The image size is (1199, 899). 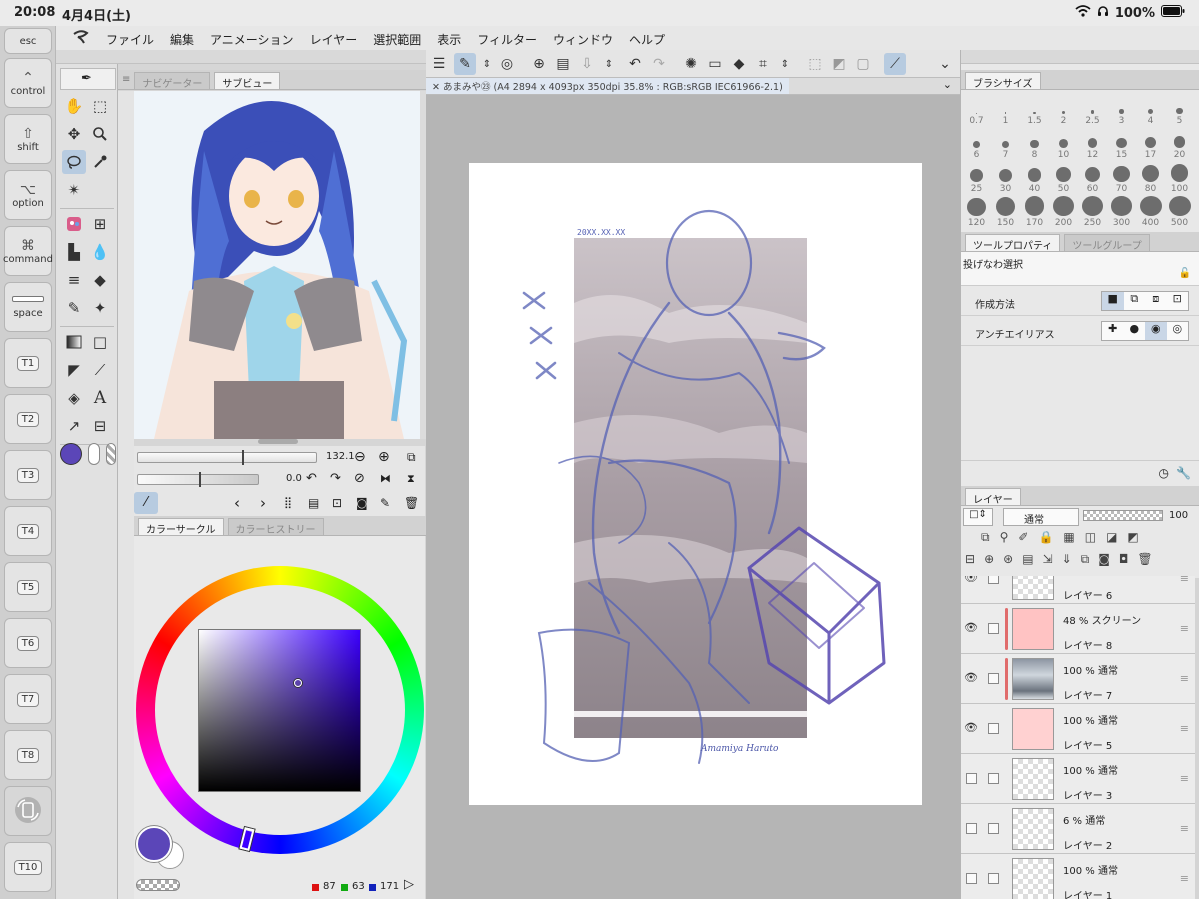 I want to click on transparent-color-swatch, so click(x=111, y=454).